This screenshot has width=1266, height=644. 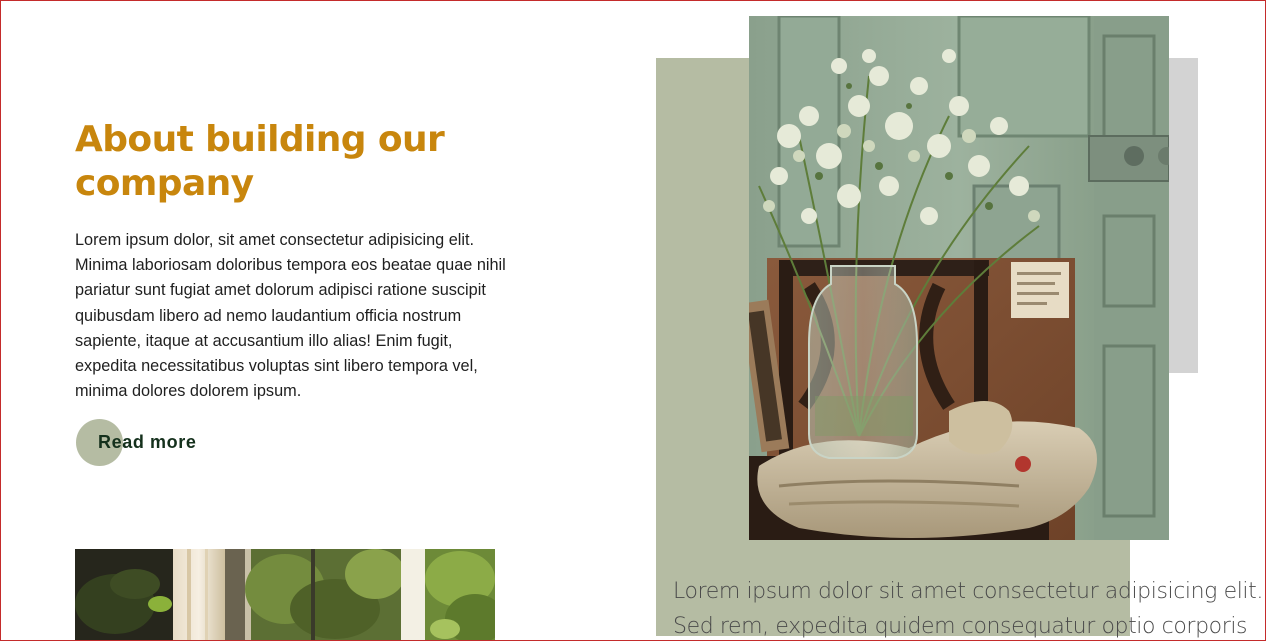 I want to click on read-more-button: Read more, so click(x=136, y=442).